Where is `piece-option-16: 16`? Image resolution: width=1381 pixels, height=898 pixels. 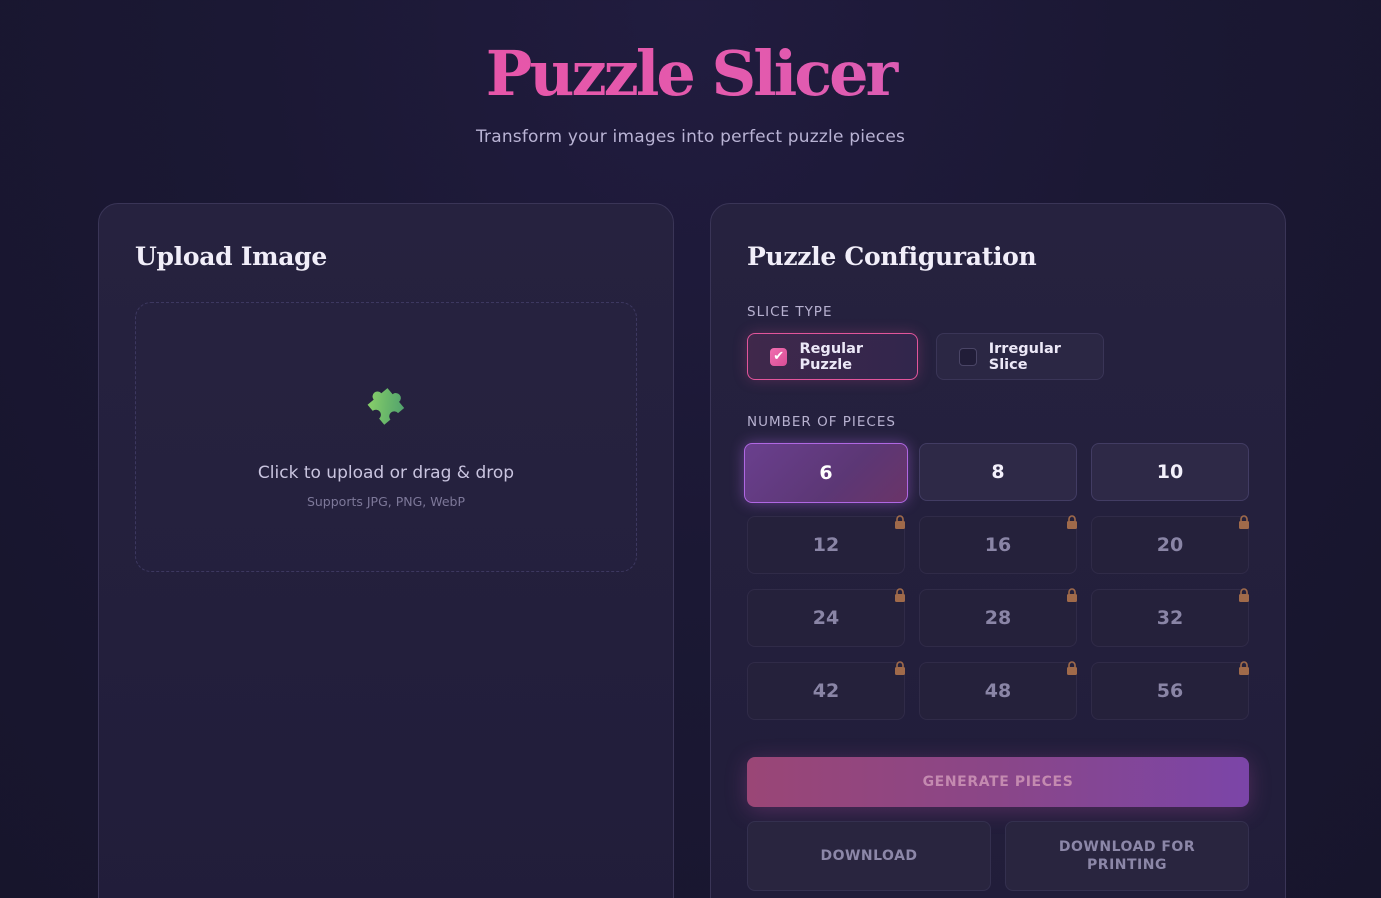 piece-option-16: 16 is located at coordinates (998, 544).